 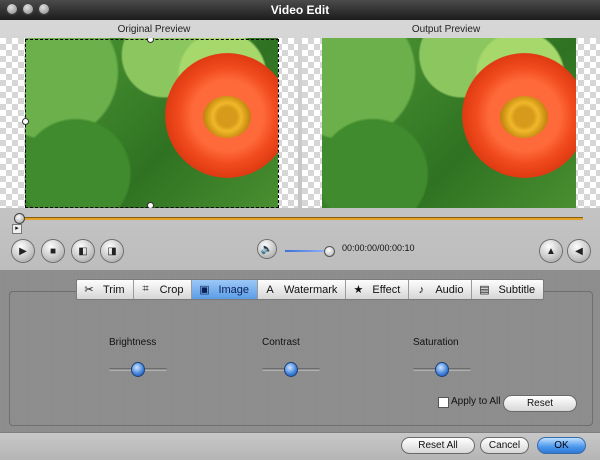 I want to click on reset-button: Reset, so click(x=540, y=403).